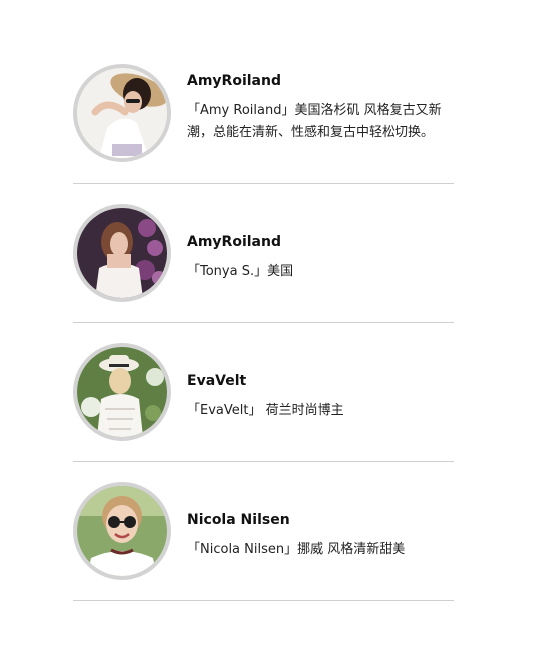 The image size is (555, 656). I want to click on avatar-photo-woman-flowers, so click(122, 253).